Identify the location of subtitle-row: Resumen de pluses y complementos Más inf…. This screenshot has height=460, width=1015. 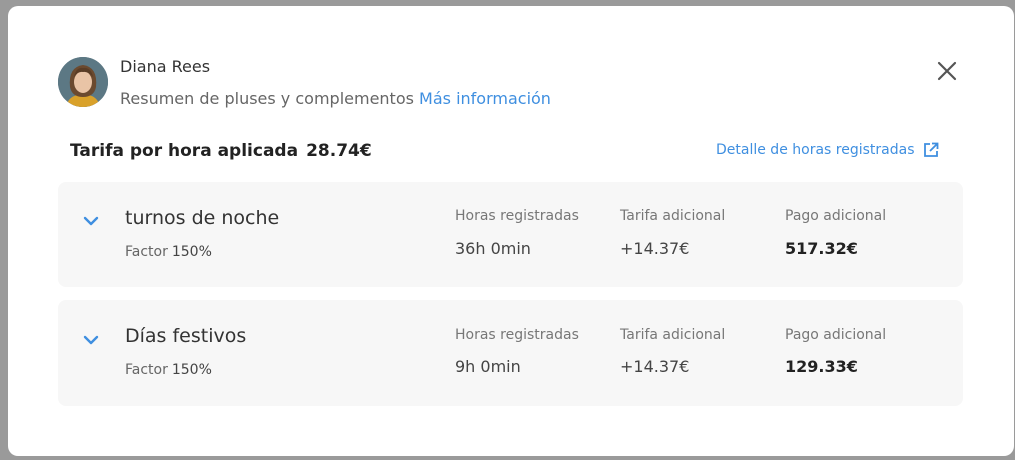
(335, 98).